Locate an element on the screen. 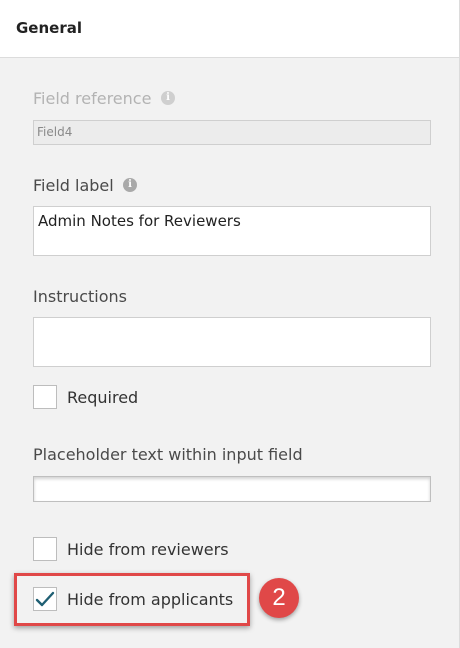  placeholder-text-label: Placeholder text within input field is located at coordinates (168, 454).